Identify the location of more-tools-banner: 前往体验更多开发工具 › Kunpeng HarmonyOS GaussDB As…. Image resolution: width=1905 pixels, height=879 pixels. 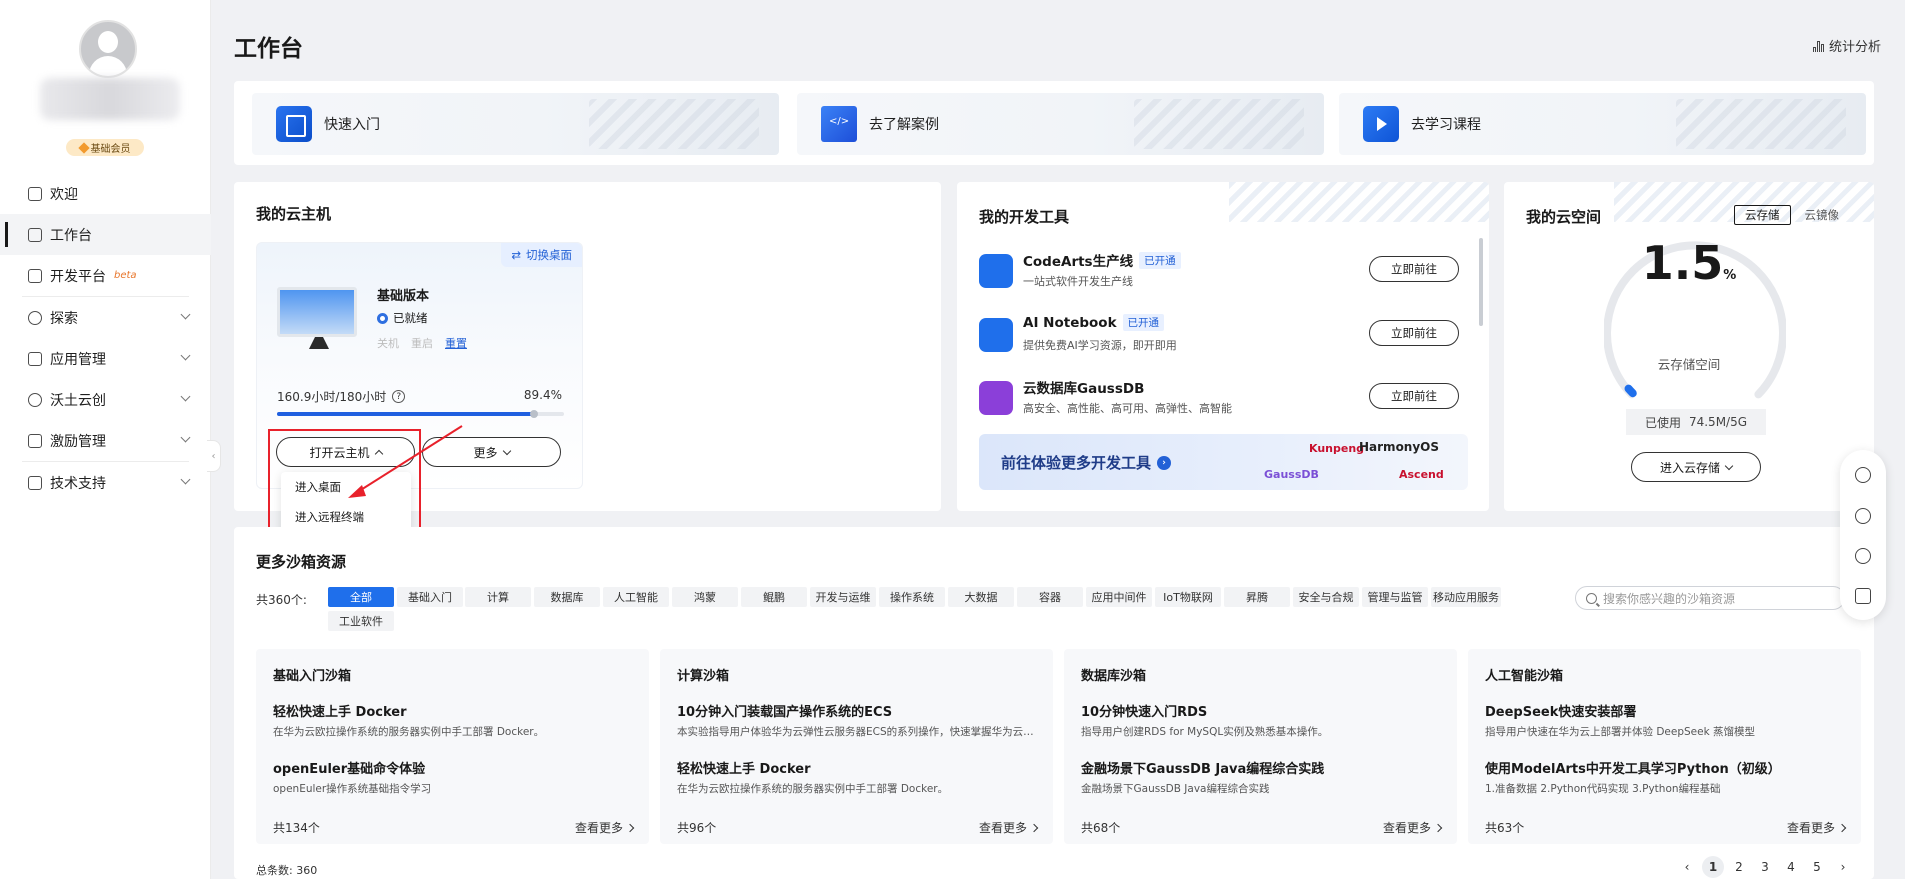
(1223, 462).